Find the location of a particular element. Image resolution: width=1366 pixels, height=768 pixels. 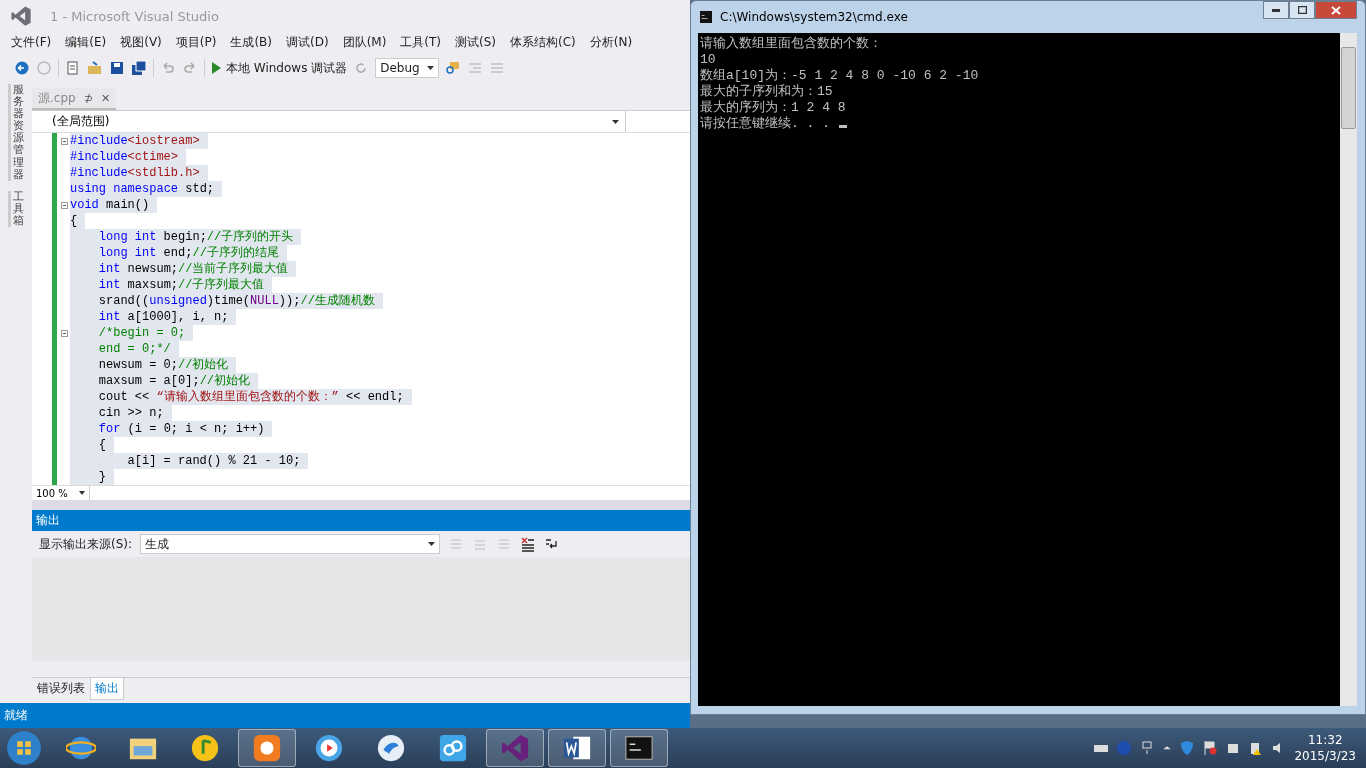

window-title: 1 - Microsoft Visual Studio is located at coordinates (134, 16).